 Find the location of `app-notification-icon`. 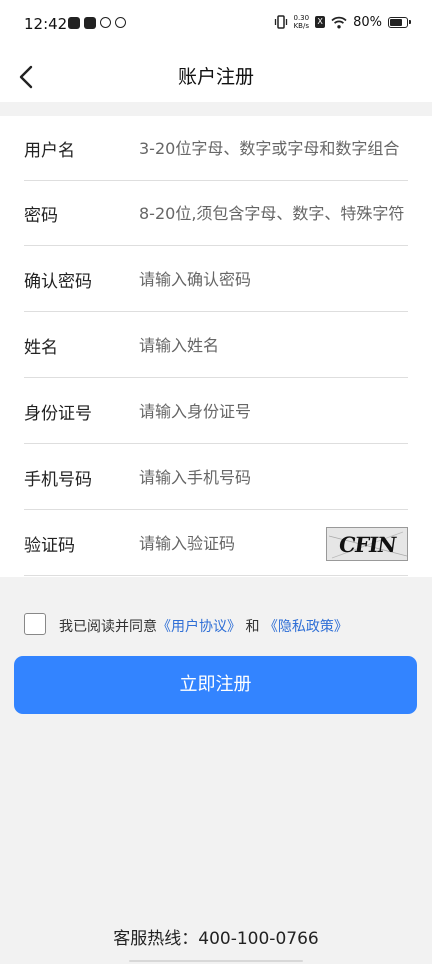

app-notification-icon is located at coordinates (105, 22).